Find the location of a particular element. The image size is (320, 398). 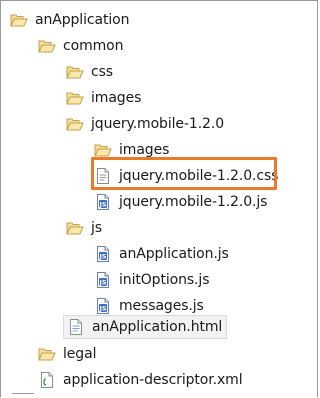

xml-file-icon is located at coordinates (47, 380).